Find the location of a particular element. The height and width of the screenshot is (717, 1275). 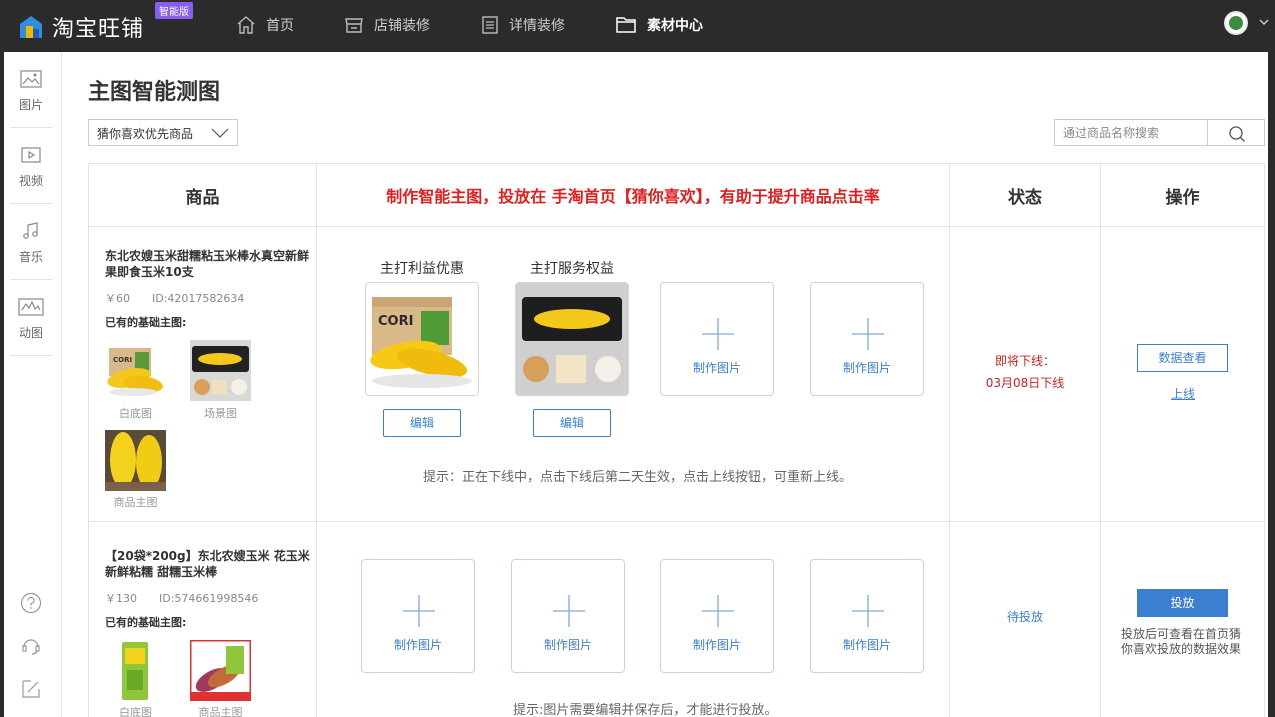

nav-home: 首页 is located at coordinates (265, 25).